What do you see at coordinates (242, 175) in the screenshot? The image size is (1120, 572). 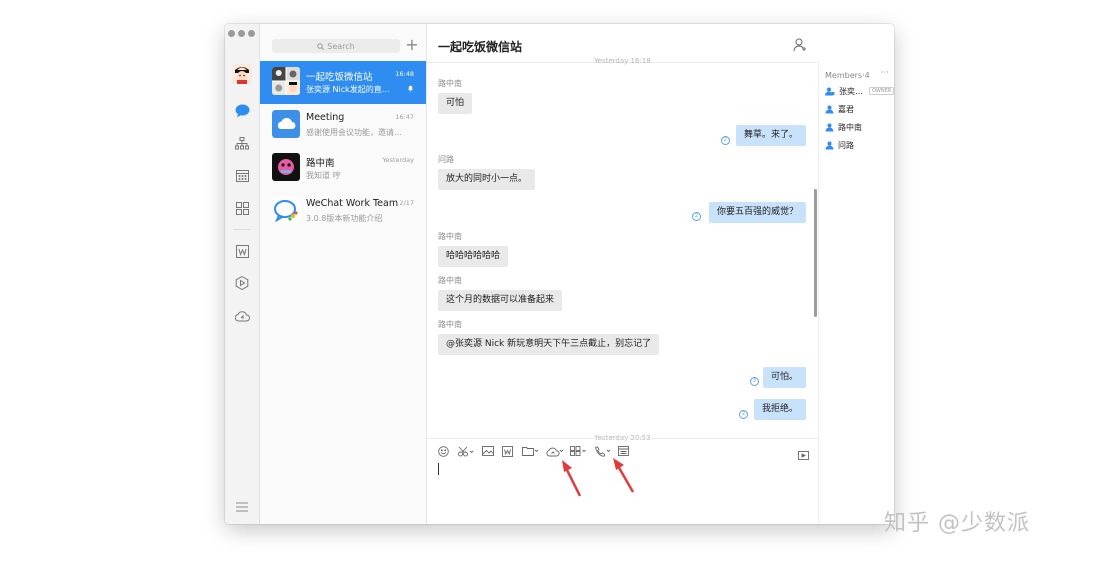 I see `calendar-icon` at bounding box center [242, 175].